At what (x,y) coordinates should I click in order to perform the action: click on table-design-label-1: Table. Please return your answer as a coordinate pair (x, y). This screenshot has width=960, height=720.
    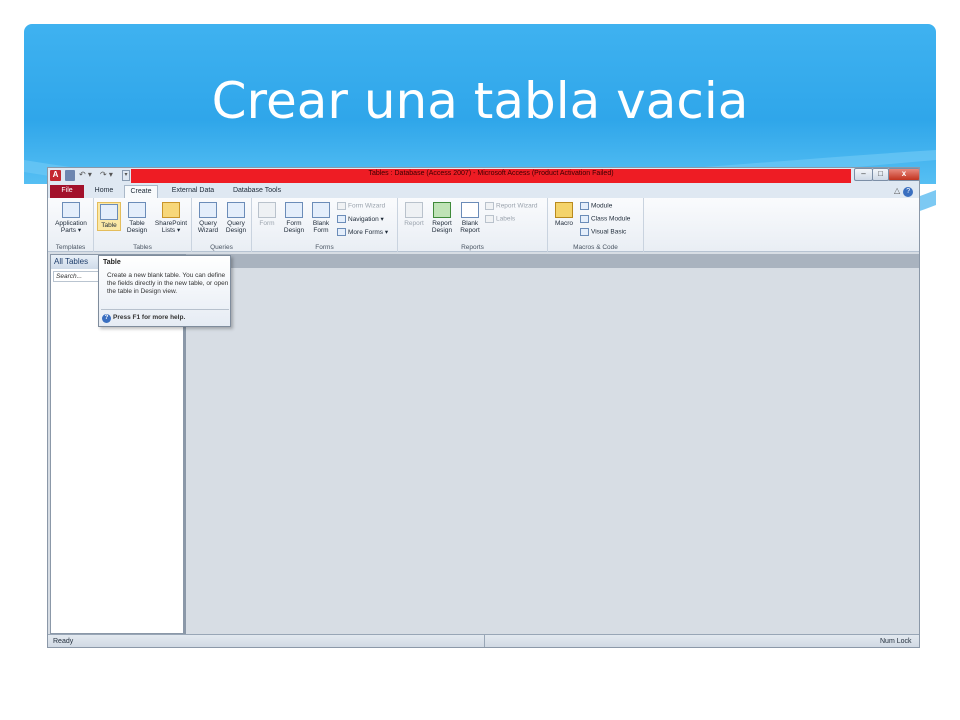
    Looking at the image, I should click on (137, 223).